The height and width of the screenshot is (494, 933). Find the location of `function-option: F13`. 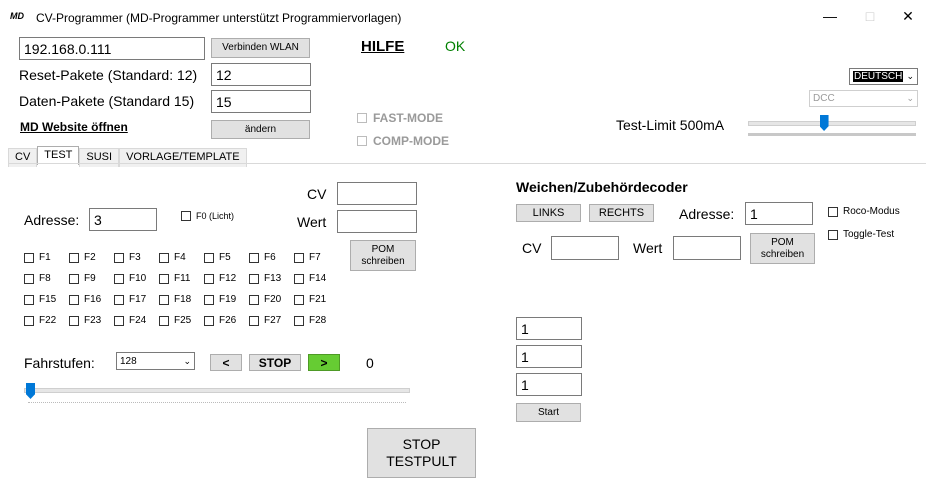

function-option: F13 is located at coordinates (265, 278).